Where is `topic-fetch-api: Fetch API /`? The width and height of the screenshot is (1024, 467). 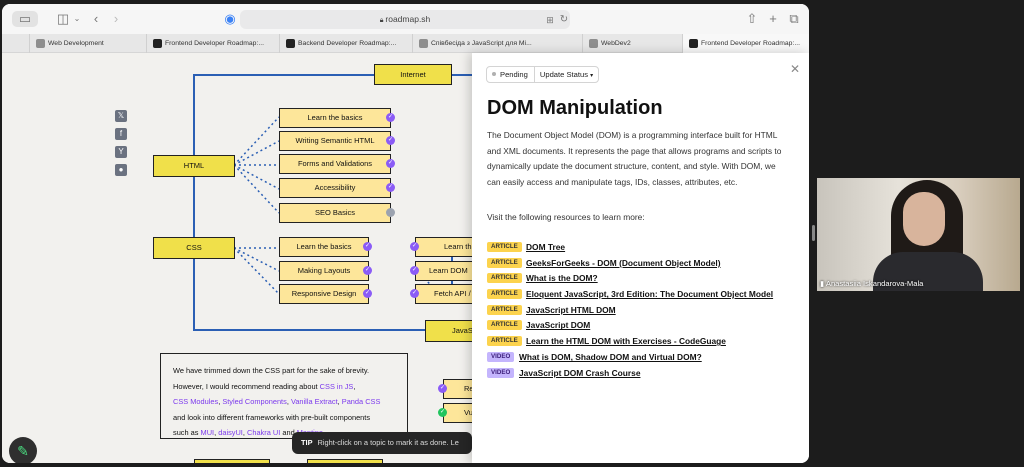 topic-fetch-api: Fetch API / is located at coordinates (443, 294).